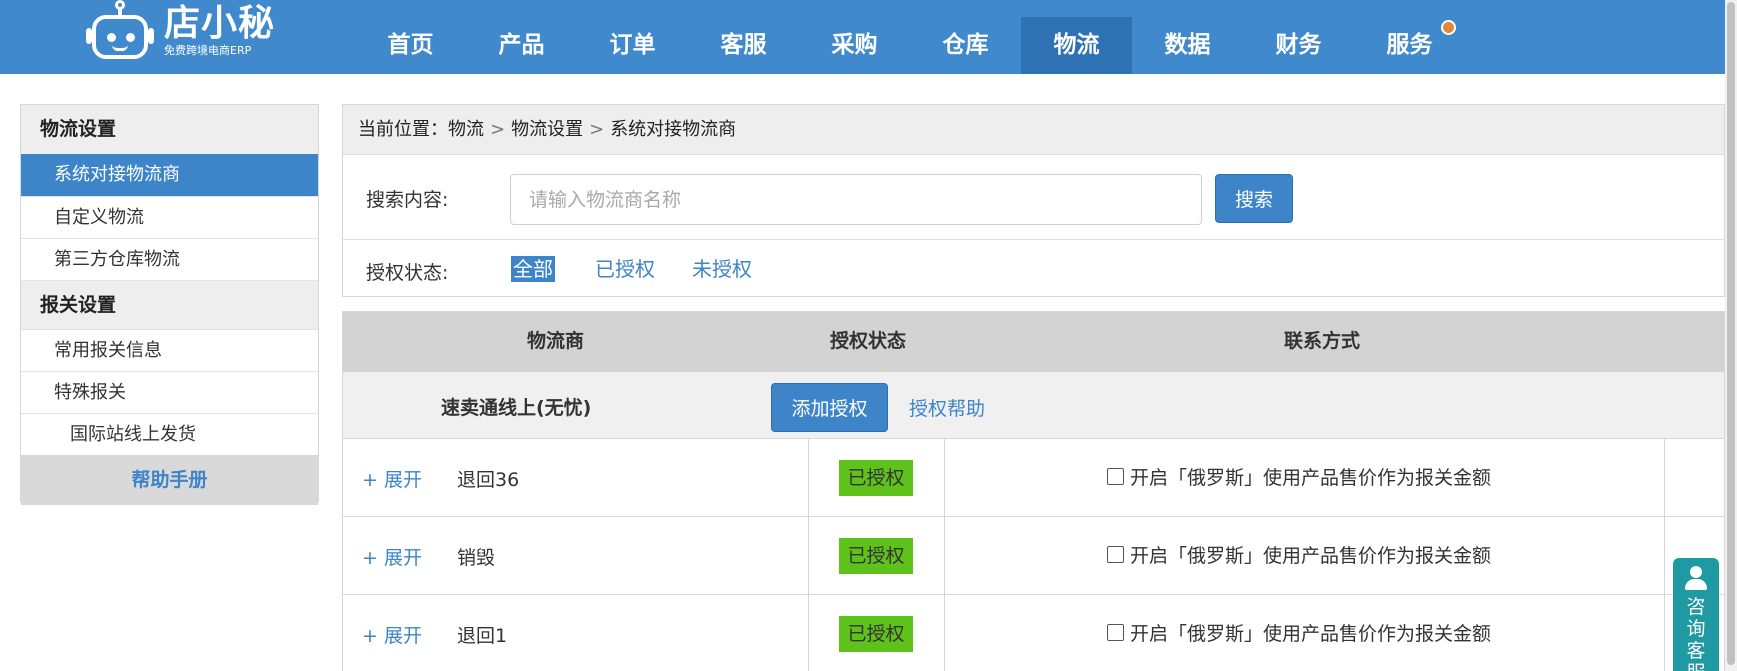 The height and width of the screenshot is (671, 1737). What do you see at coordinates (482, 636) in the screenshot?
I see `carrier-name: 退回1` at bounding box center [482, 636].